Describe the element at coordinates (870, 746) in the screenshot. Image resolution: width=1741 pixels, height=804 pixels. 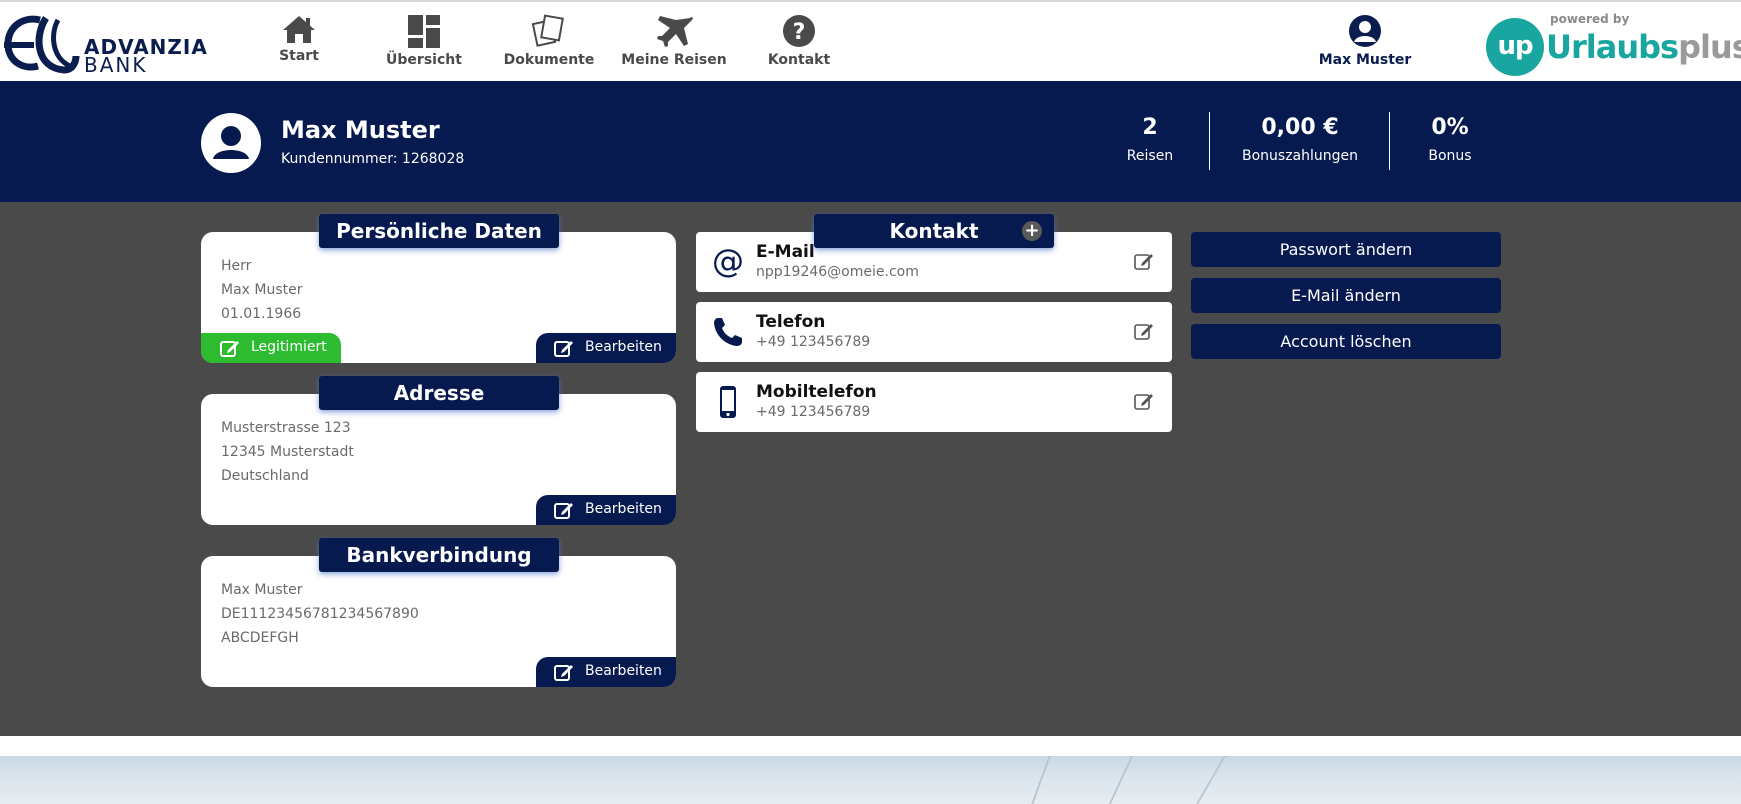
I see `footer-spacer` at that location.